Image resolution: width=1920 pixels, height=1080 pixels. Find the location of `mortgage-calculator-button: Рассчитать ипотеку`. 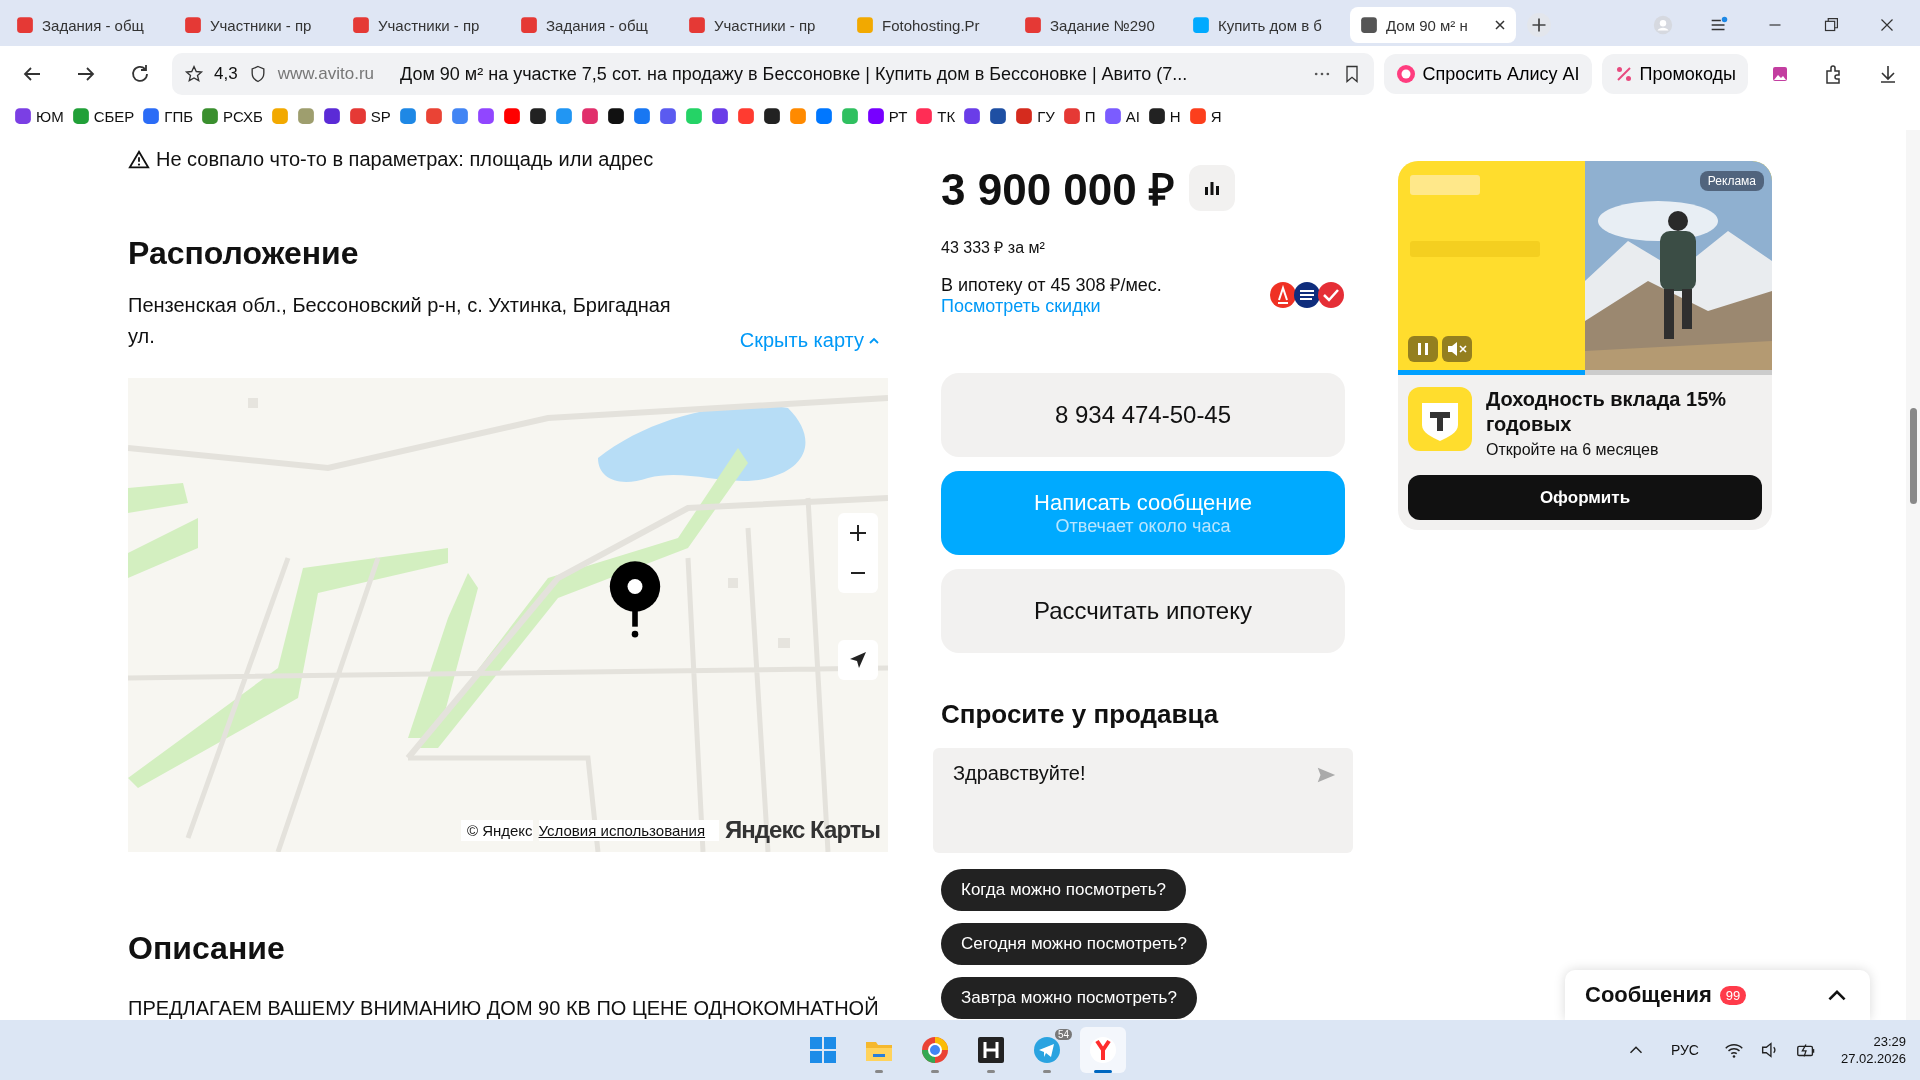

mortgage-calculator-button: Рассчитать ипотеку is located at coordinates (1143, 611).